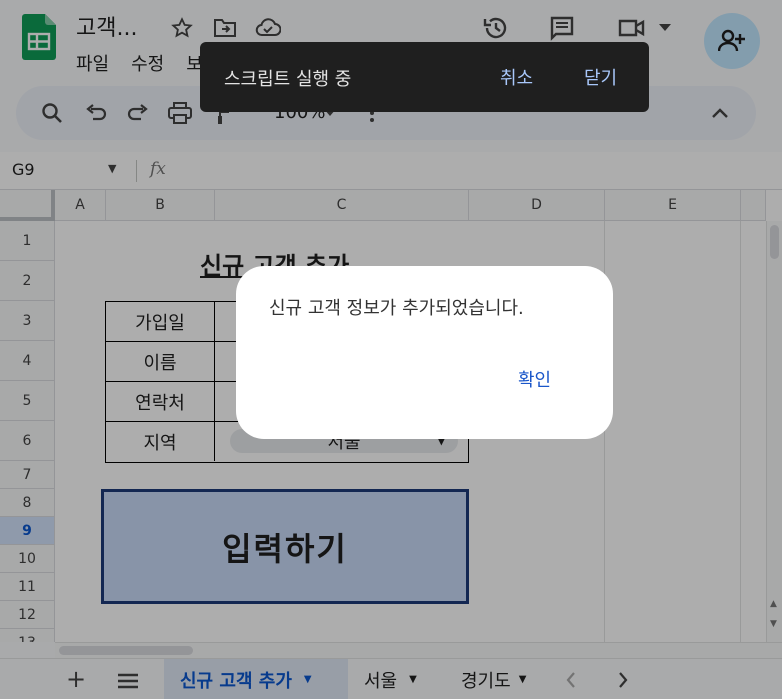  What do you see at coordinates (424, 352) in the screenshot?
I see `alert-dialog: 신규 고객 정보가 추가되었습니다. 확인` at bounding box center [424, 352].